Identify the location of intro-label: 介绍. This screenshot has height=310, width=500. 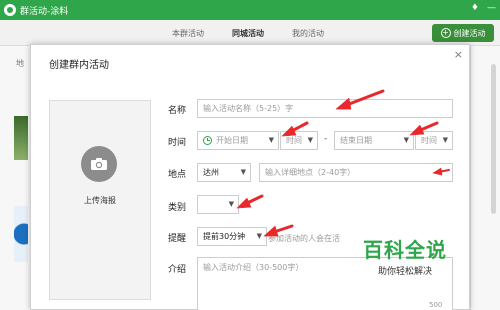
(177, 270).